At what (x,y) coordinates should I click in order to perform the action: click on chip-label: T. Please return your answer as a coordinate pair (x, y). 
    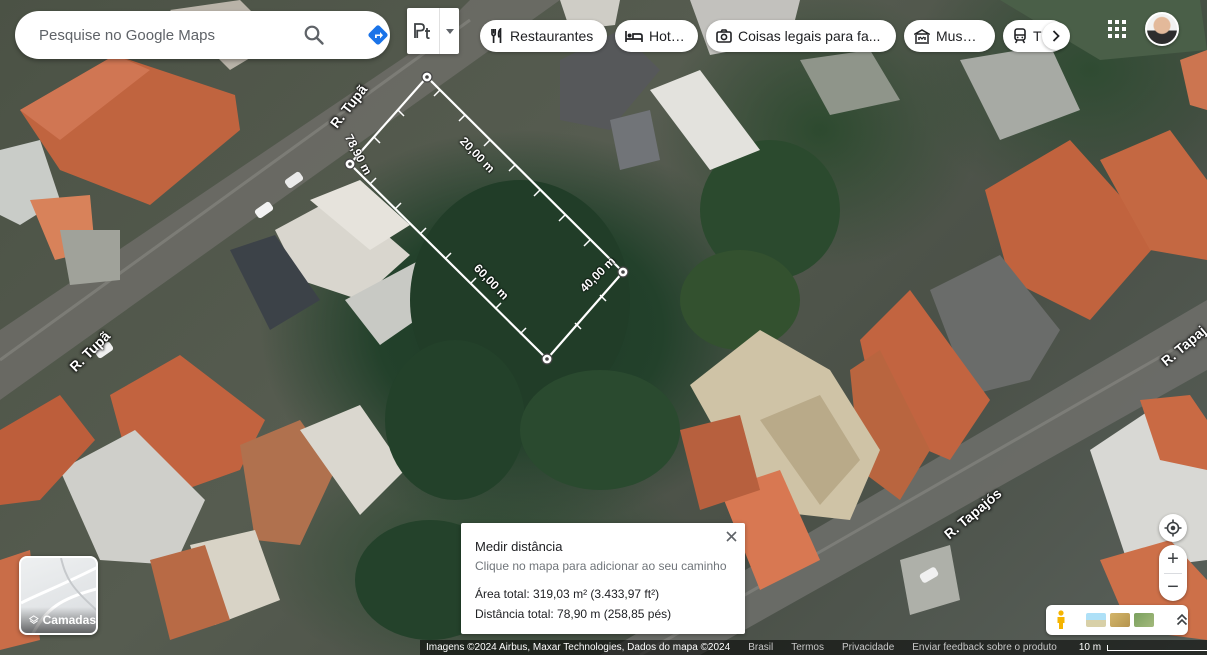
    Looking at the image, I should click on (1037, 36).